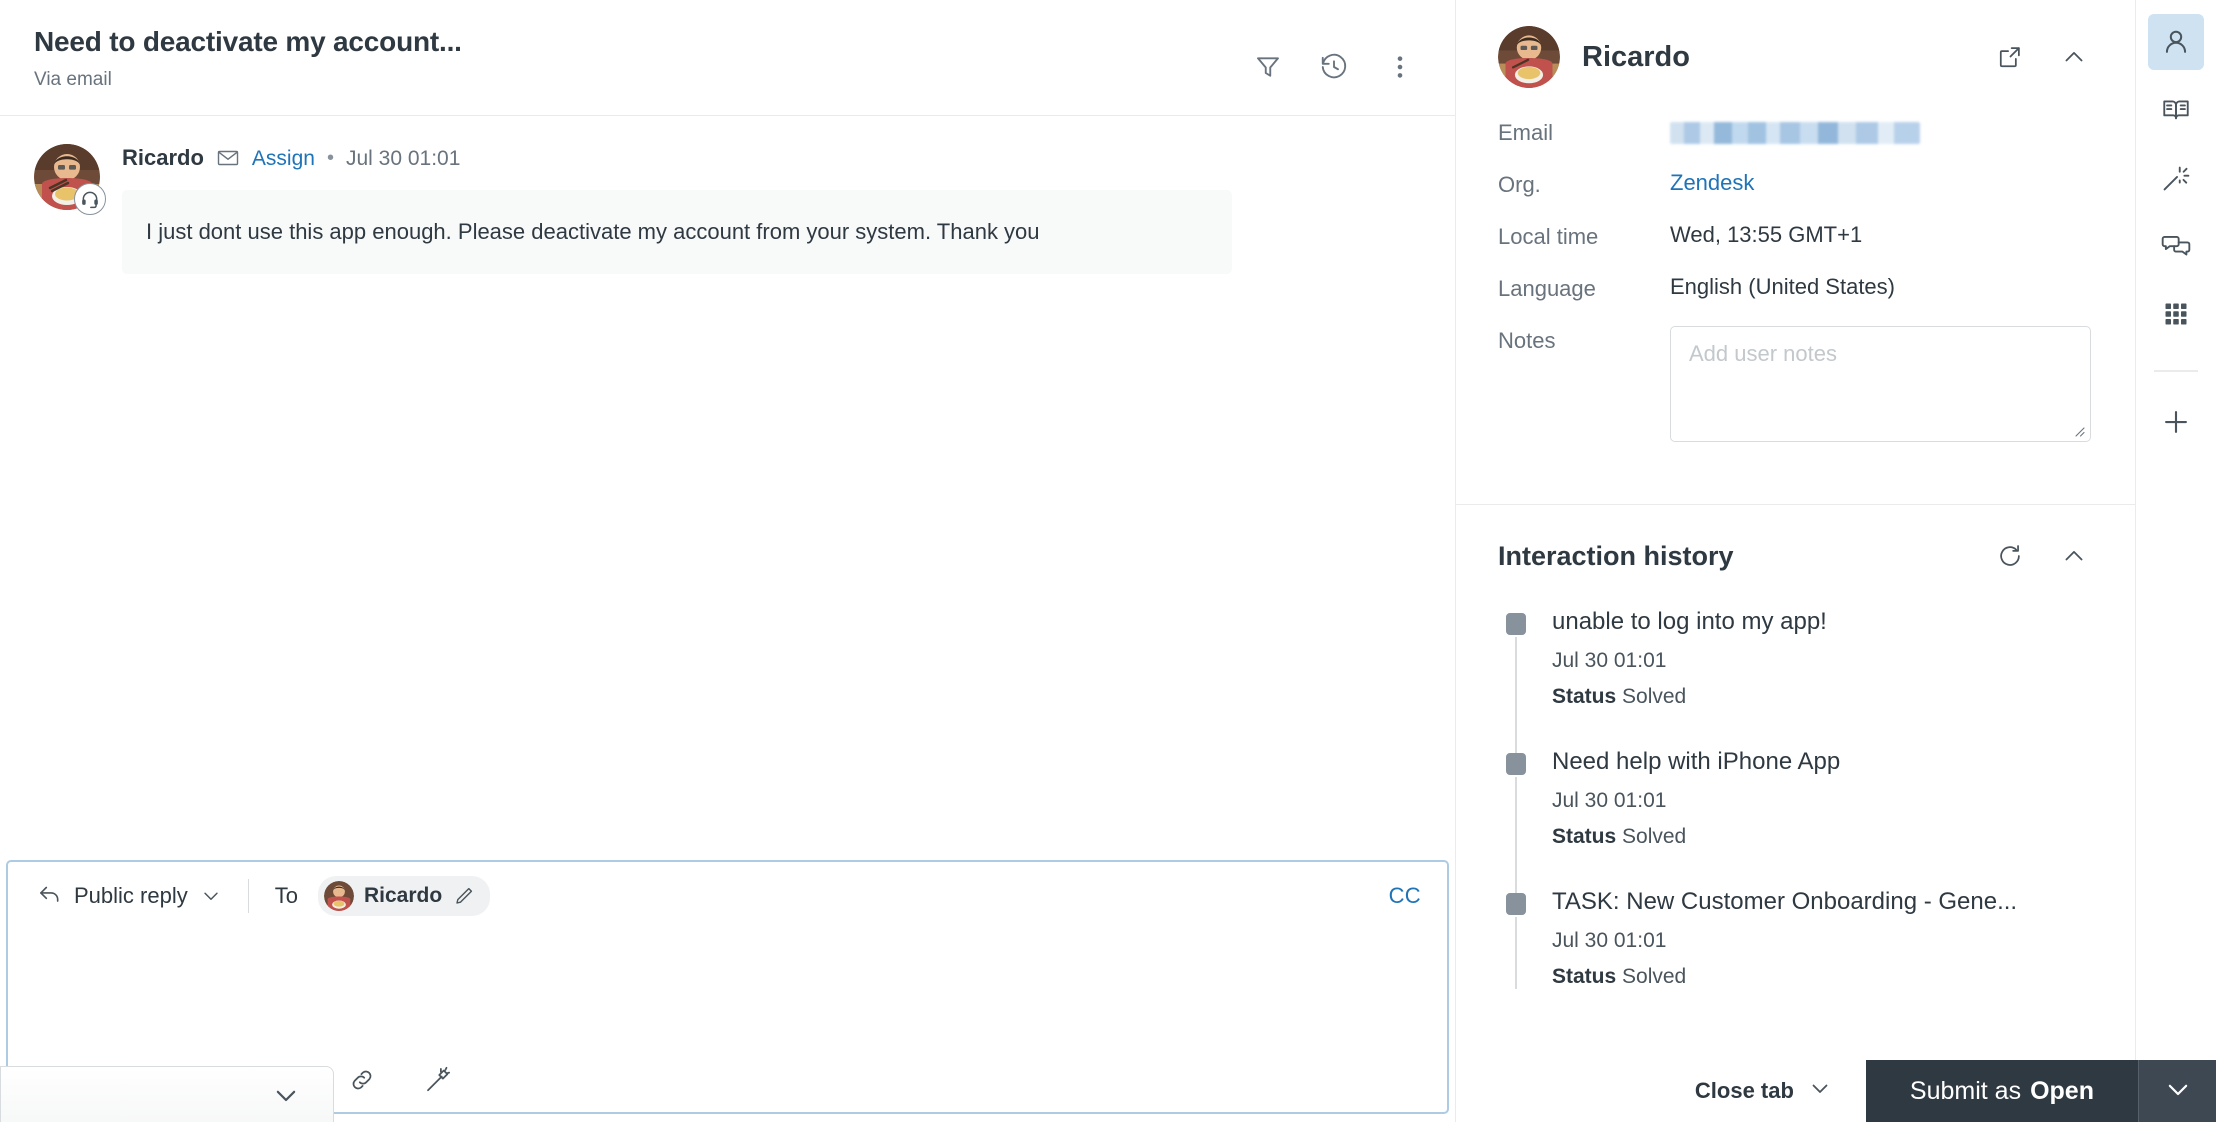 The image size is (2216, 1122). I want to click on assign-link: Assign, so click(283, 158).